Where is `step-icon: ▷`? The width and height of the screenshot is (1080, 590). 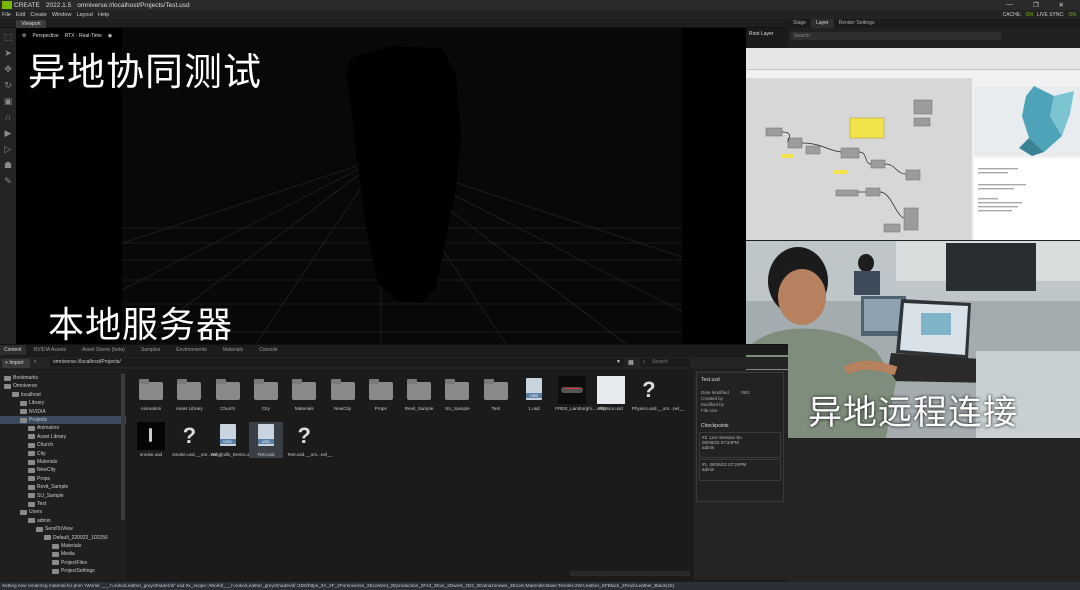 step-icon: ▷ is located at coordinates (8, 149).